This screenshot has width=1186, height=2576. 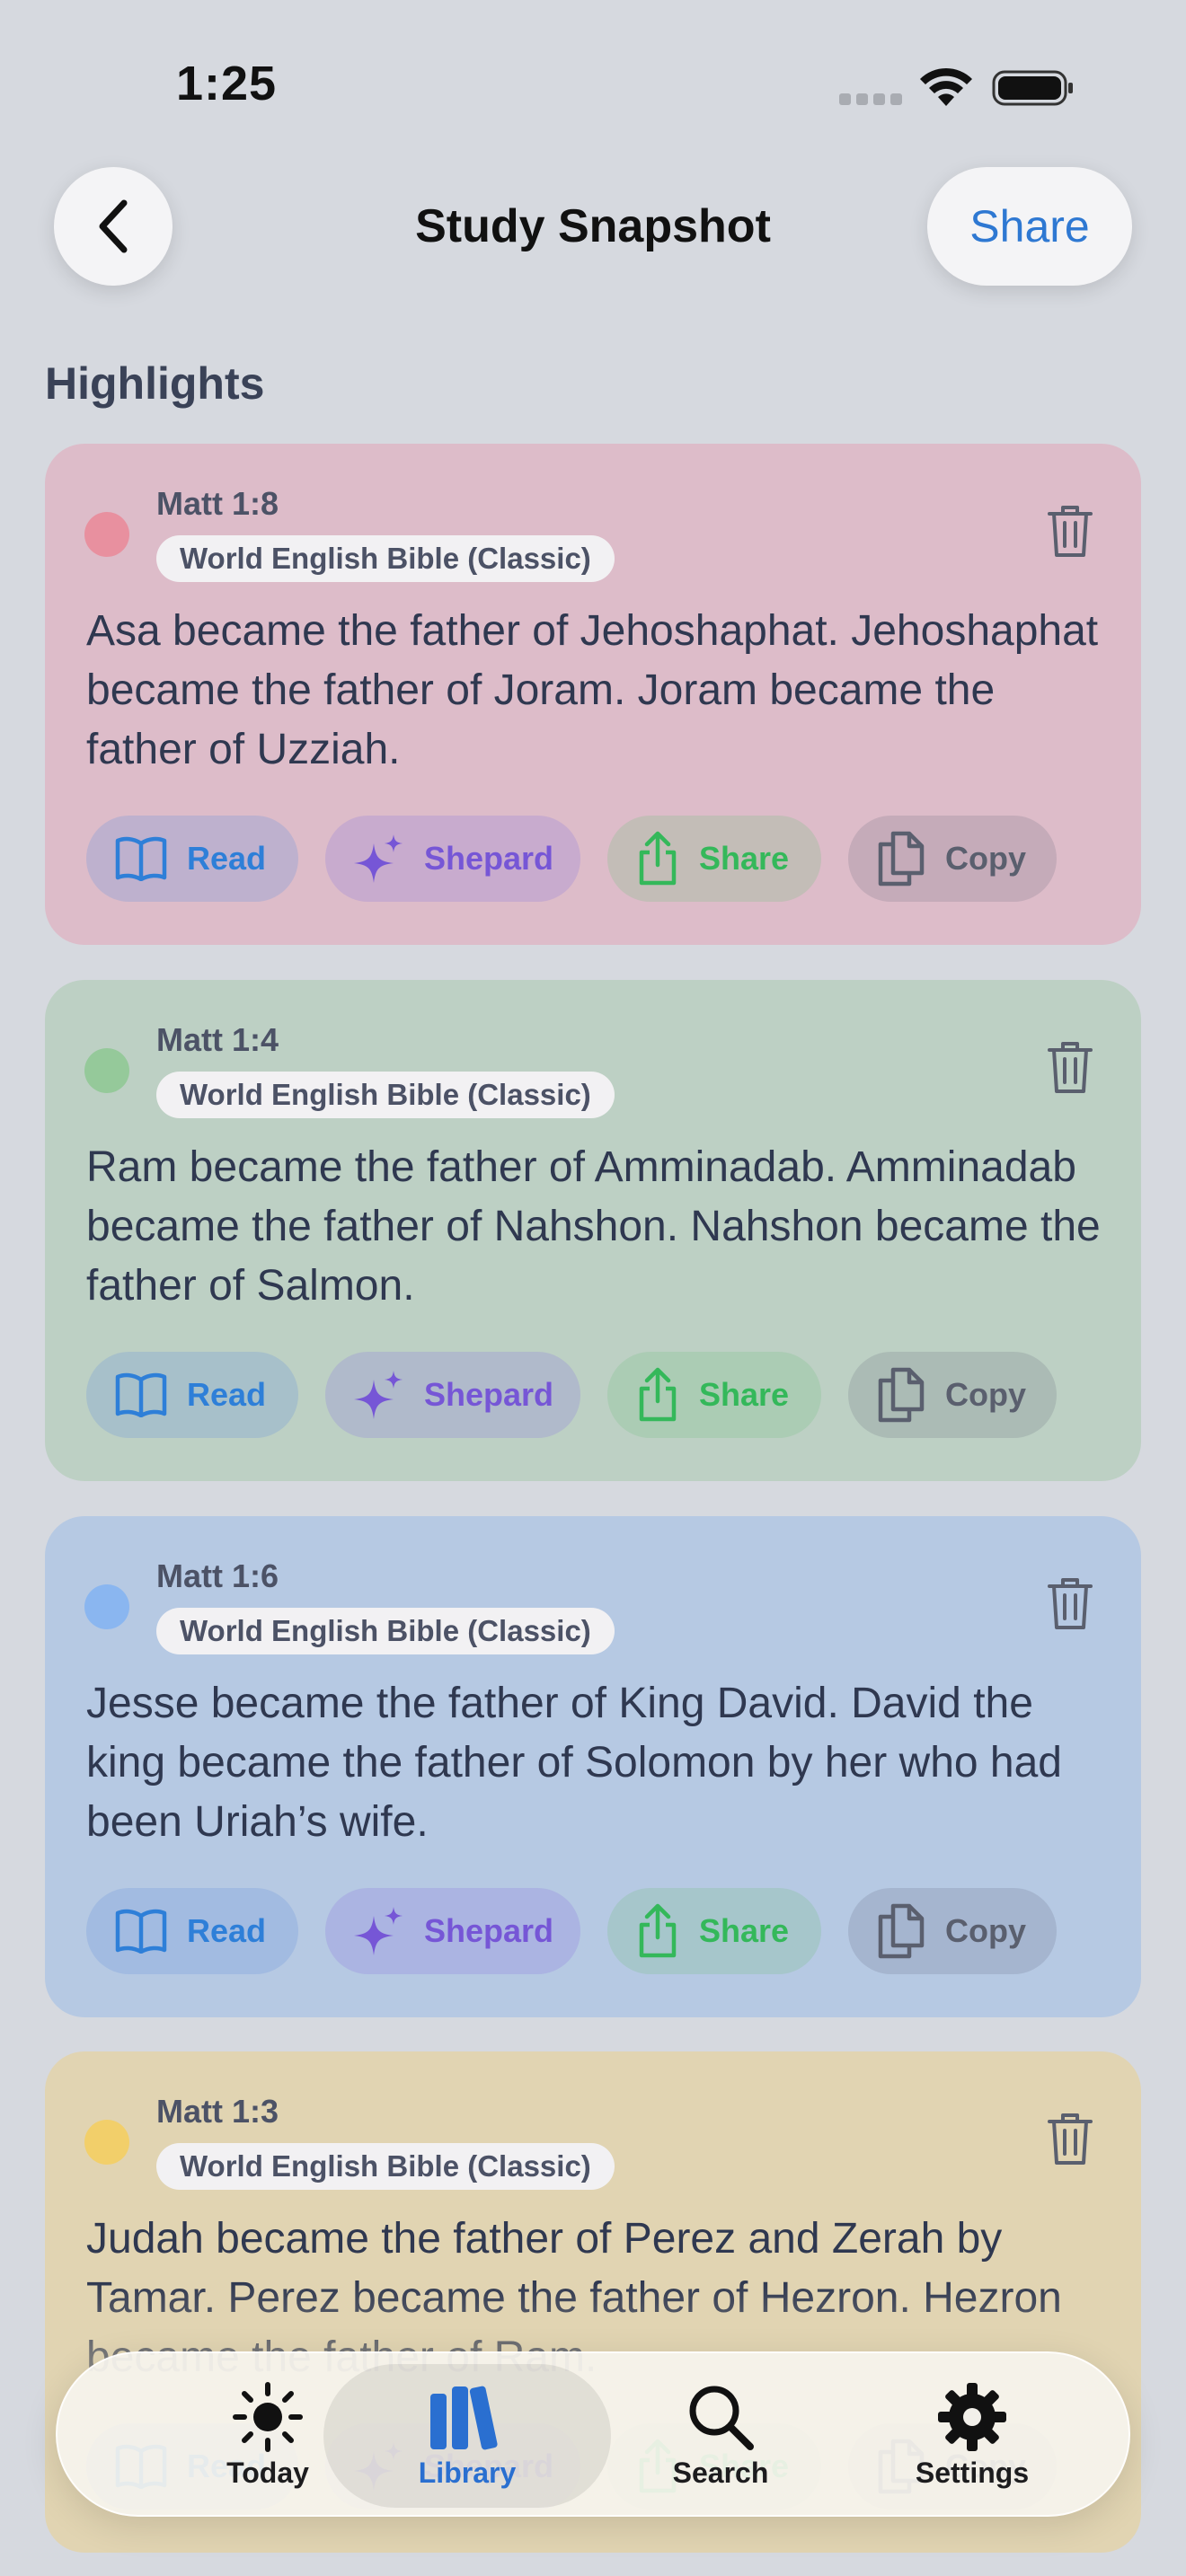 I want to click on verse-reference: Matt 1:3, so click(x=217, y=2111).